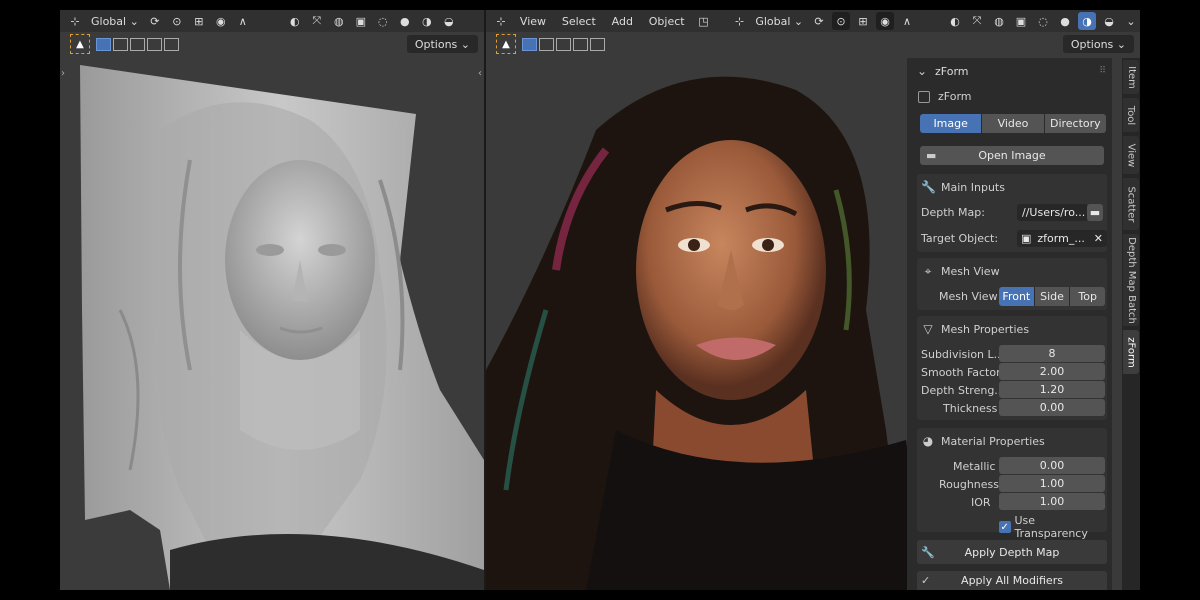 The width and height of the screenshot is (1200, 600). What do you see at coordinates (1131, 352) in the screenshot?
I see `tab-zform: zForm` at bounding box center [1131, 352].